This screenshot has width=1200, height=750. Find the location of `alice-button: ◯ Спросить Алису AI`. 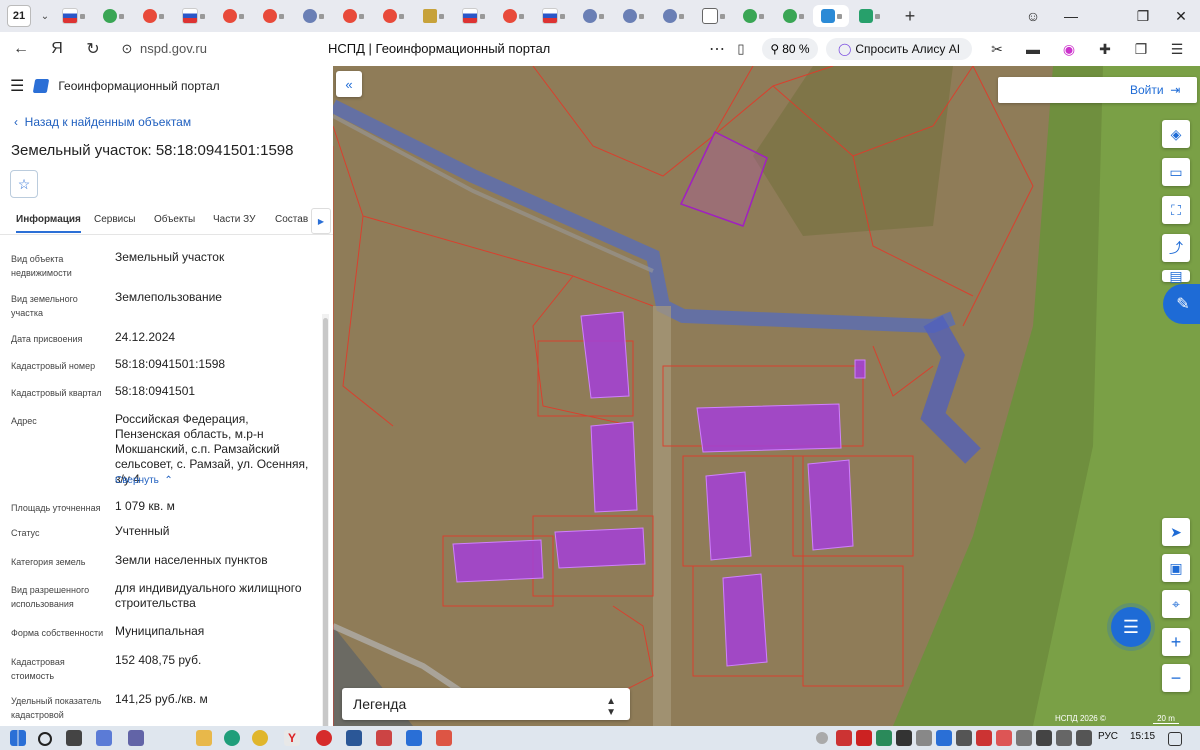

alice-button: ◯ Спросить Алису AI is located at coordinates (899, 49).